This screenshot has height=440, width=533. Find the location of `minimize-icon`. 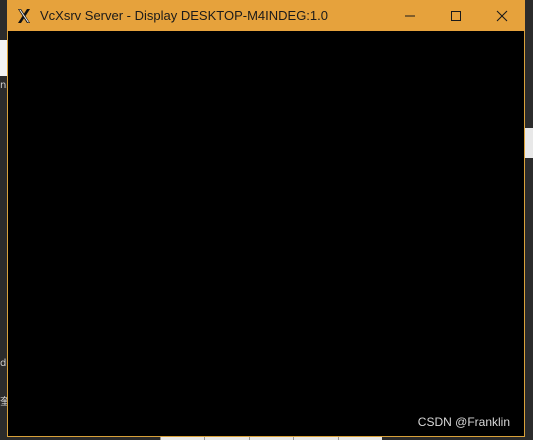

minimize-icon is located at coordinates (410, 15).